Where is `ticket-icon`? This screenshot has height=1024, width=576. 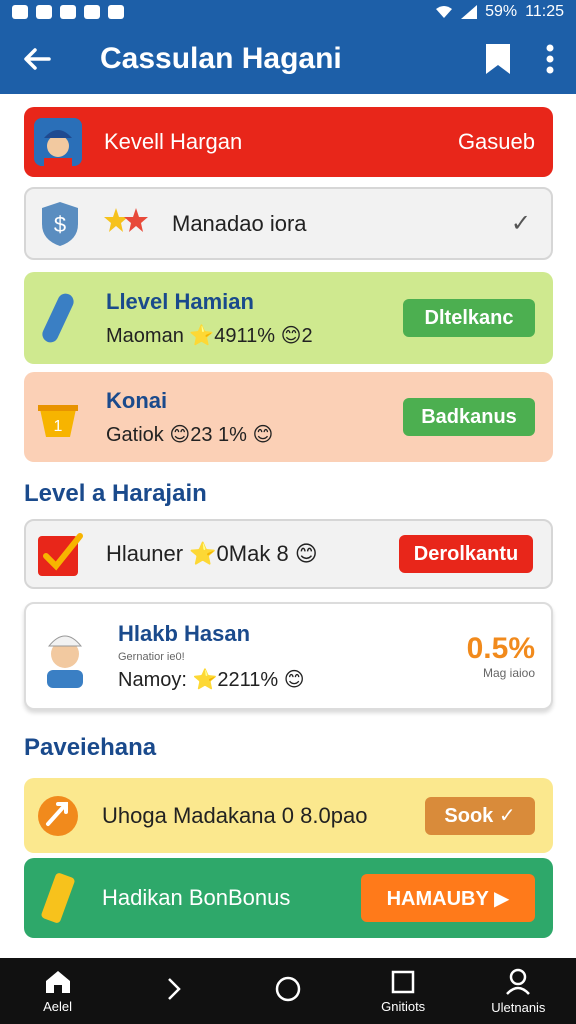
ticket-icon is located at coordinates (58, 898).